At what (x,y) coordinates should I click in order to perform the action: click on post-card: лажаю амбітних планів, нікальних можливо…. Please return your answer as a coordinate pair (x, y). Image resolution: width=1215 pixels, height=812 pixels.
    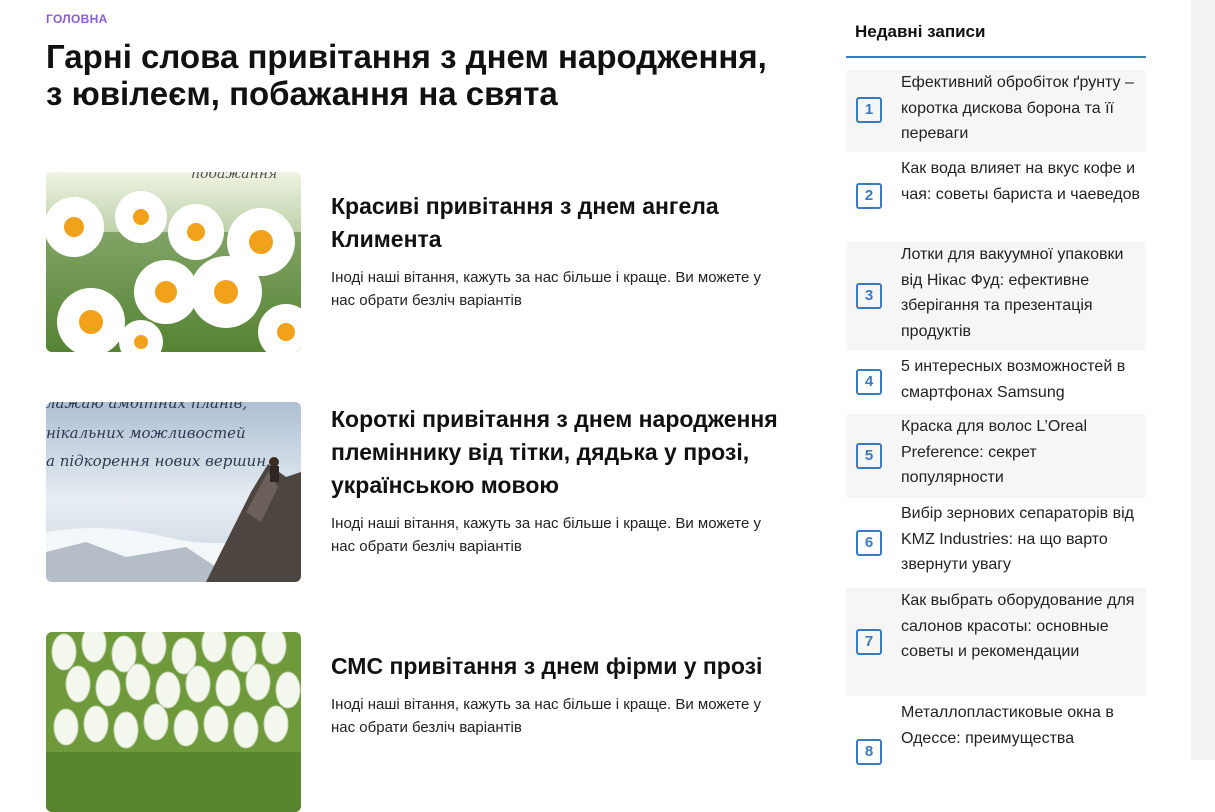
    Looking at the image, I should click on (416, 492).